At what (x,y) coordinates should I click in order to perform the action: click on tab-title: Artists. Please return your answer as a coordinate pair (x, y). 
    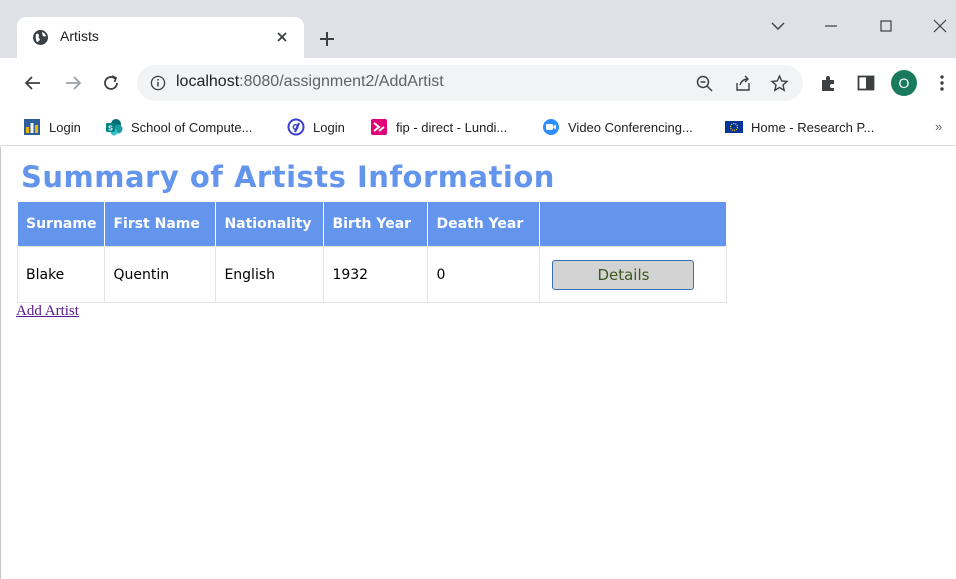
    Looking at the image, I should click on (79, 36).